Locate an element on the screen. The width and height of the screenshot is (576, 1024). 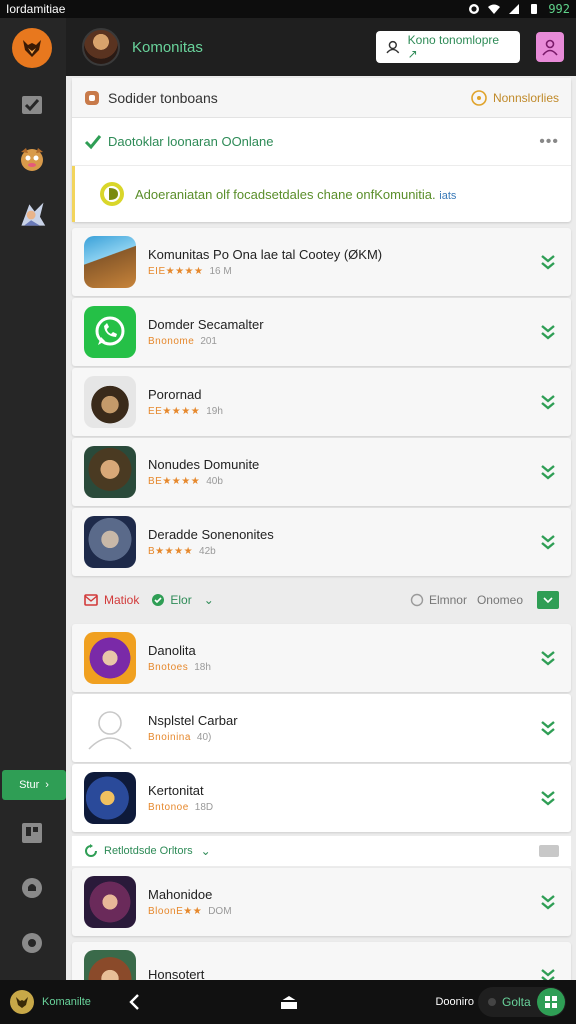
dropdown-button is located at coordinates (548, 600).